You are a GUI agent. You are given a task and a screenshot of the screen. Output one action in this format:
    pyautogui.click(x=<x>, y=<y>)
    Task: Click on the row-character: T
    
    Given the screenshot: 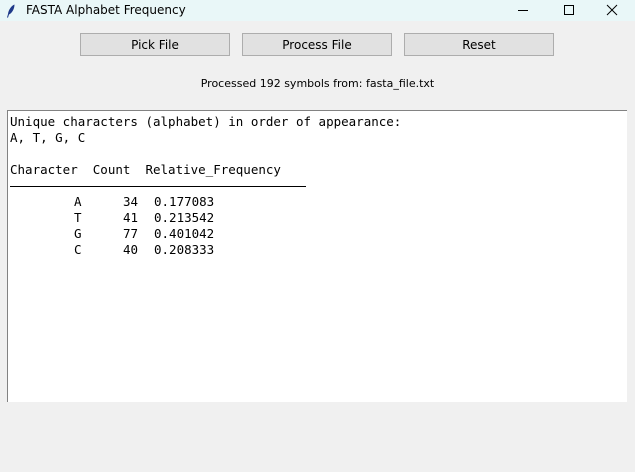 What is the action you would take?
    pyautogui.click(x=78, y=217)
    